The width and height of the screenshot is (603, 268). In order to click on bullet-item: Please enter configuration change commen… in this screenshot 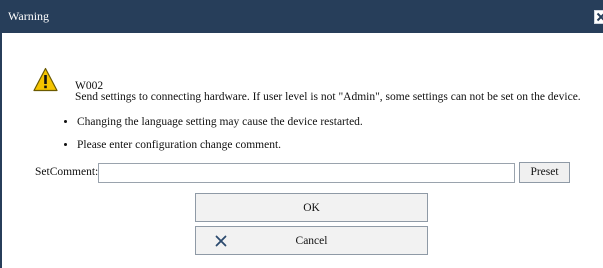, I will do `click(172, 145)`.